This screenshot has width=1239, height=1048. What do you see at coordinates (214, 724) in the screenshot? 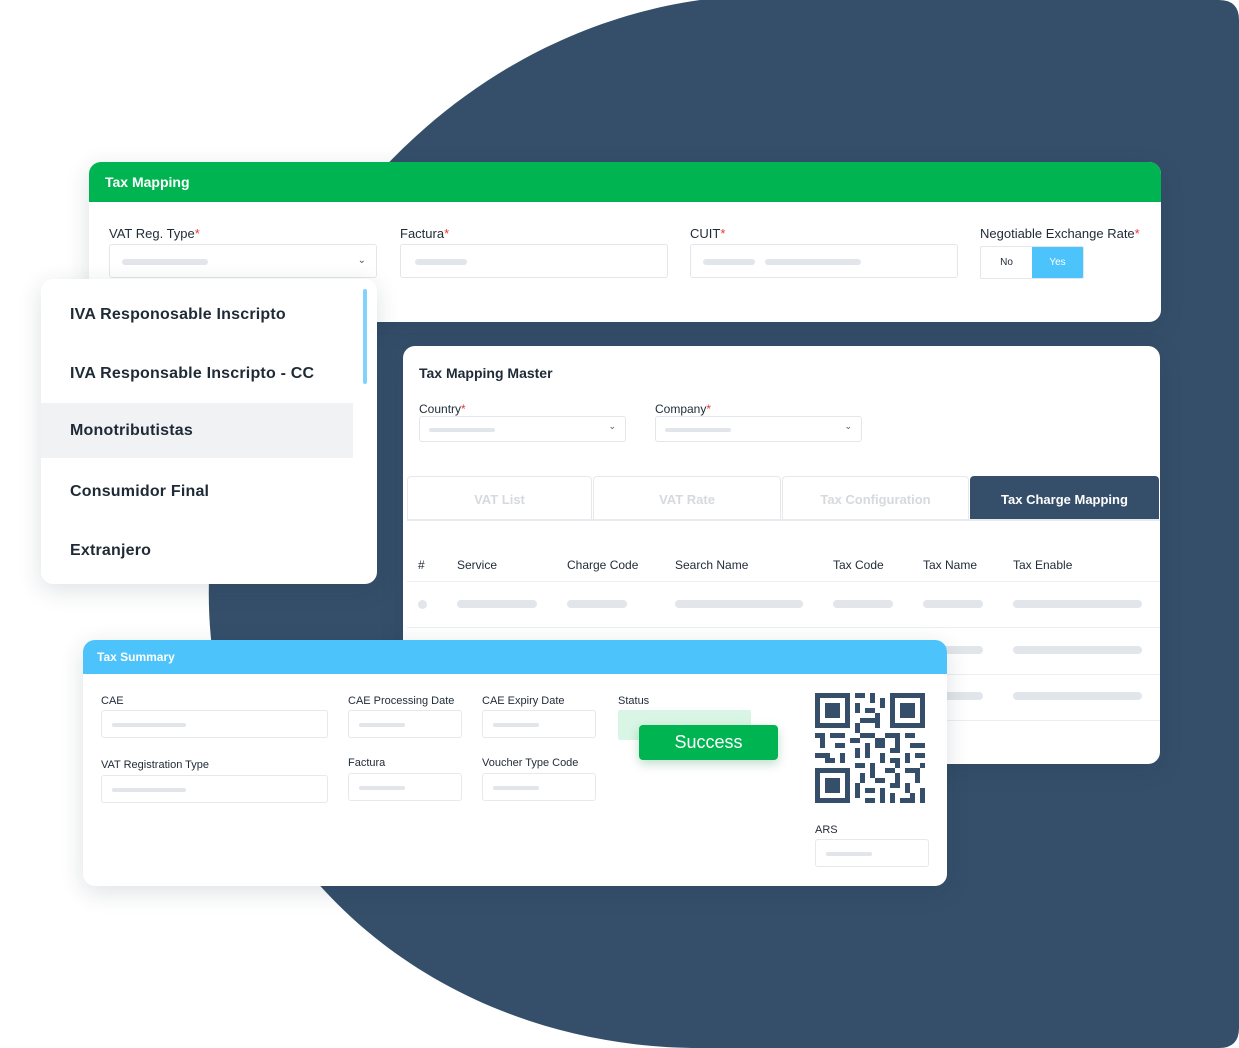
I see `cae-input` at bounding box center [214, 724].